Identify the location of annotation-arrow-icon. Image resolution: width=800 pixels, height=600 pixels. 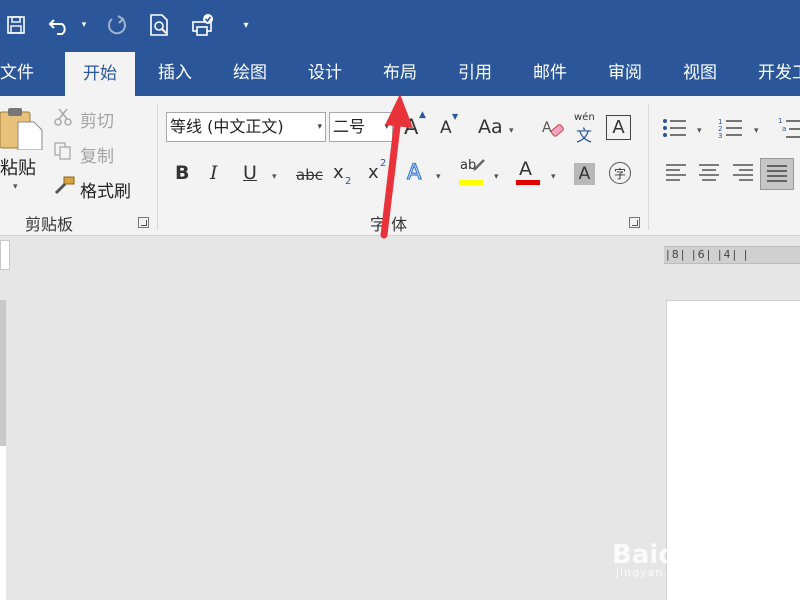
(396, 166).